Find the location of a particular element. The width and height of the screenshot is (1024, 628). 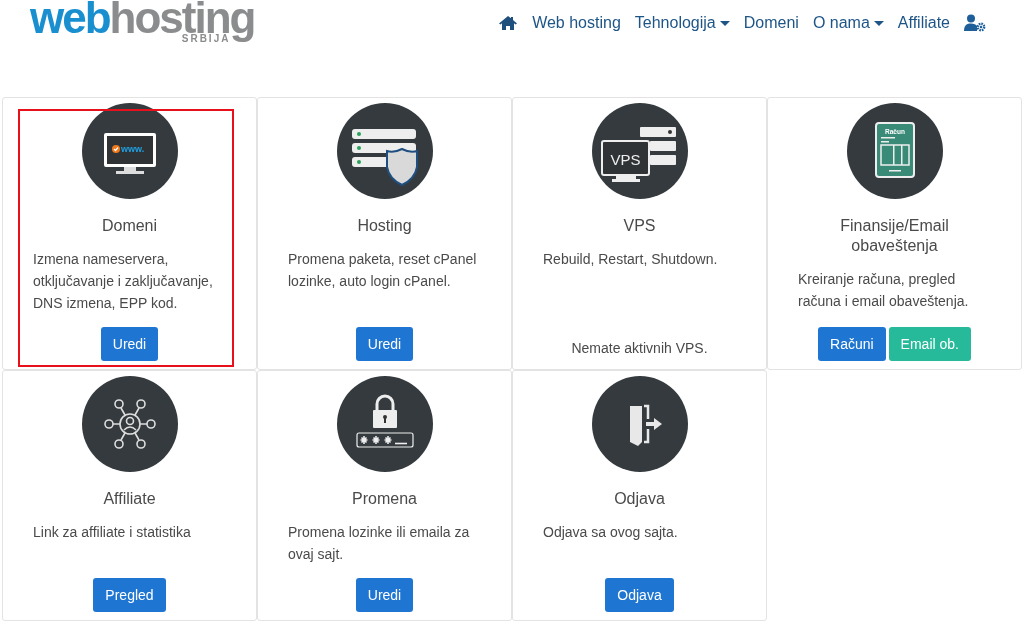

card-description: Rebuild, Restart, Shutdown. is located at coordinates (630, 259).